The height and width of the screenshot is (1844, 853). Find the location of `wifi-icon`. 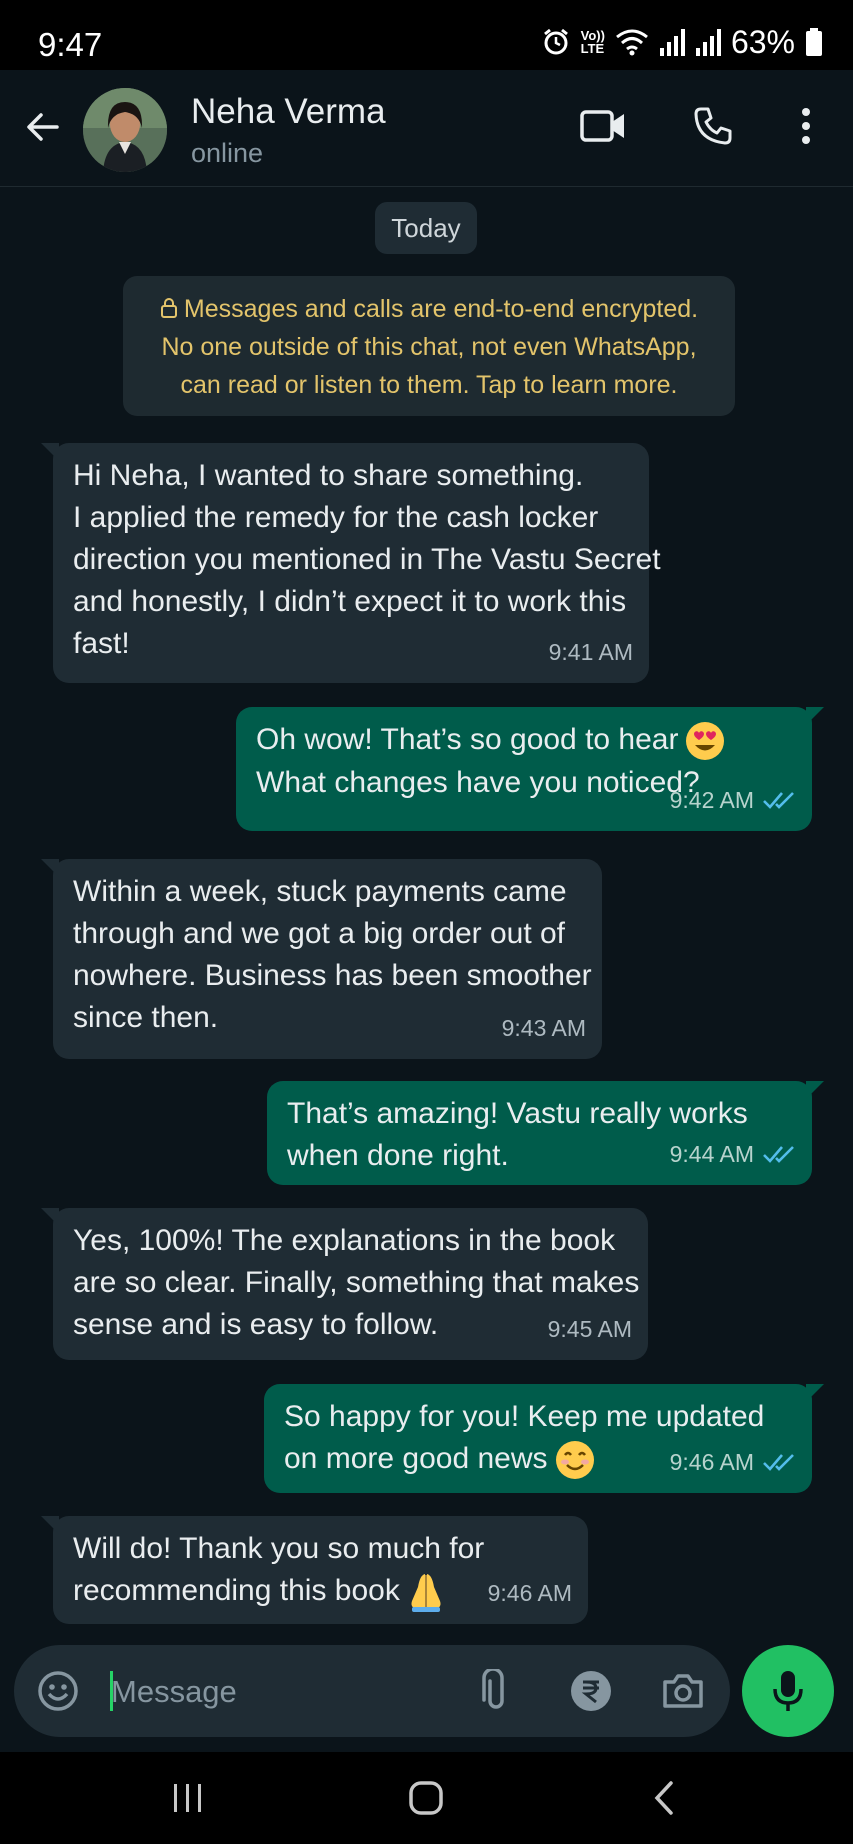

wifi-icon is located at coordinates (632, 42).